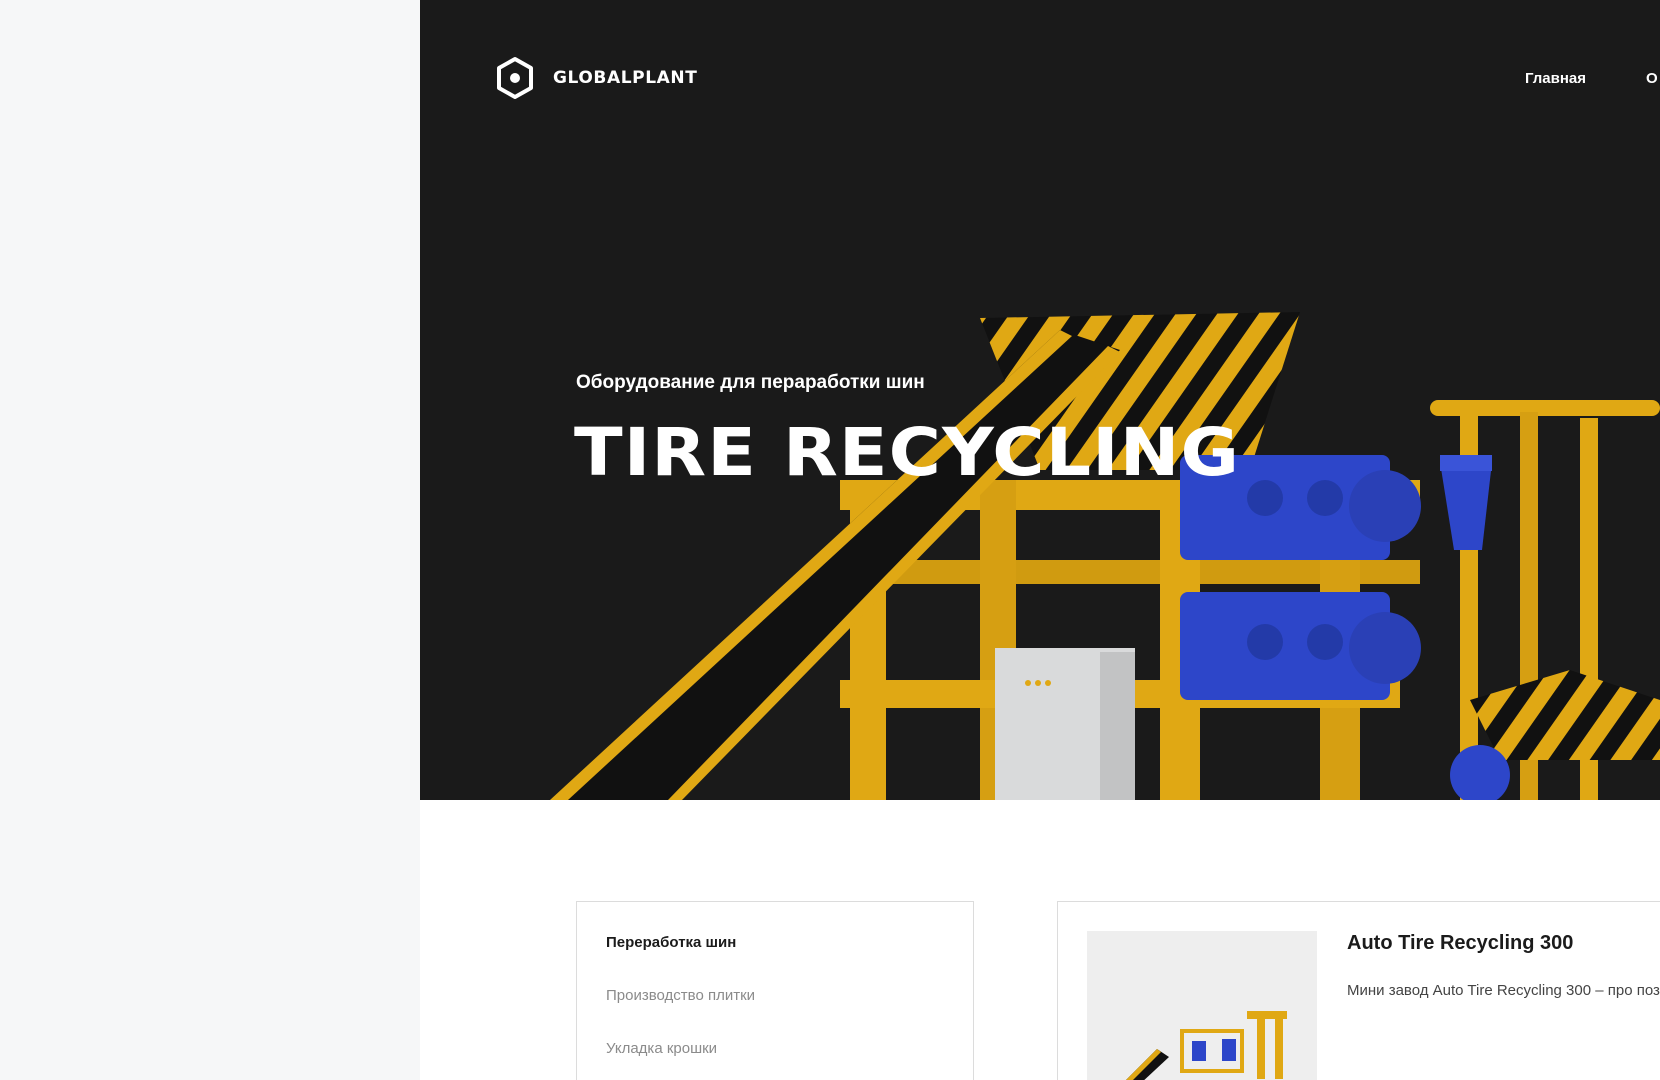  What do you see at coordinates (789, 995) in the screenshot?
I see `category-item-tile-production: Производство плитки` at bounding box center [789, 995].